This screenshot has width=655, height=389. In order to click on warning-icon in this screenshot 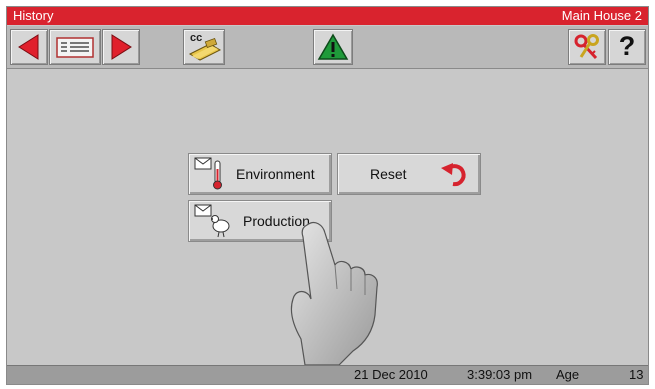, I will do `click(333, 46)`.